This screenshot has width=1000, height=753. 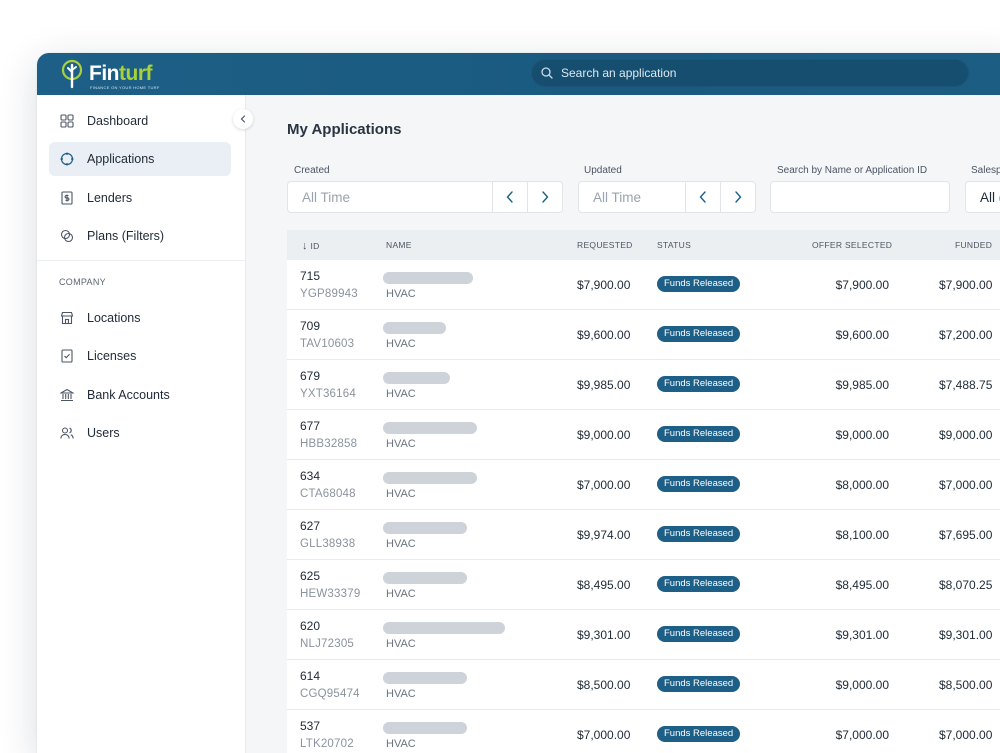 I want to click on sidebar-divider, so click(x=141, y=260).